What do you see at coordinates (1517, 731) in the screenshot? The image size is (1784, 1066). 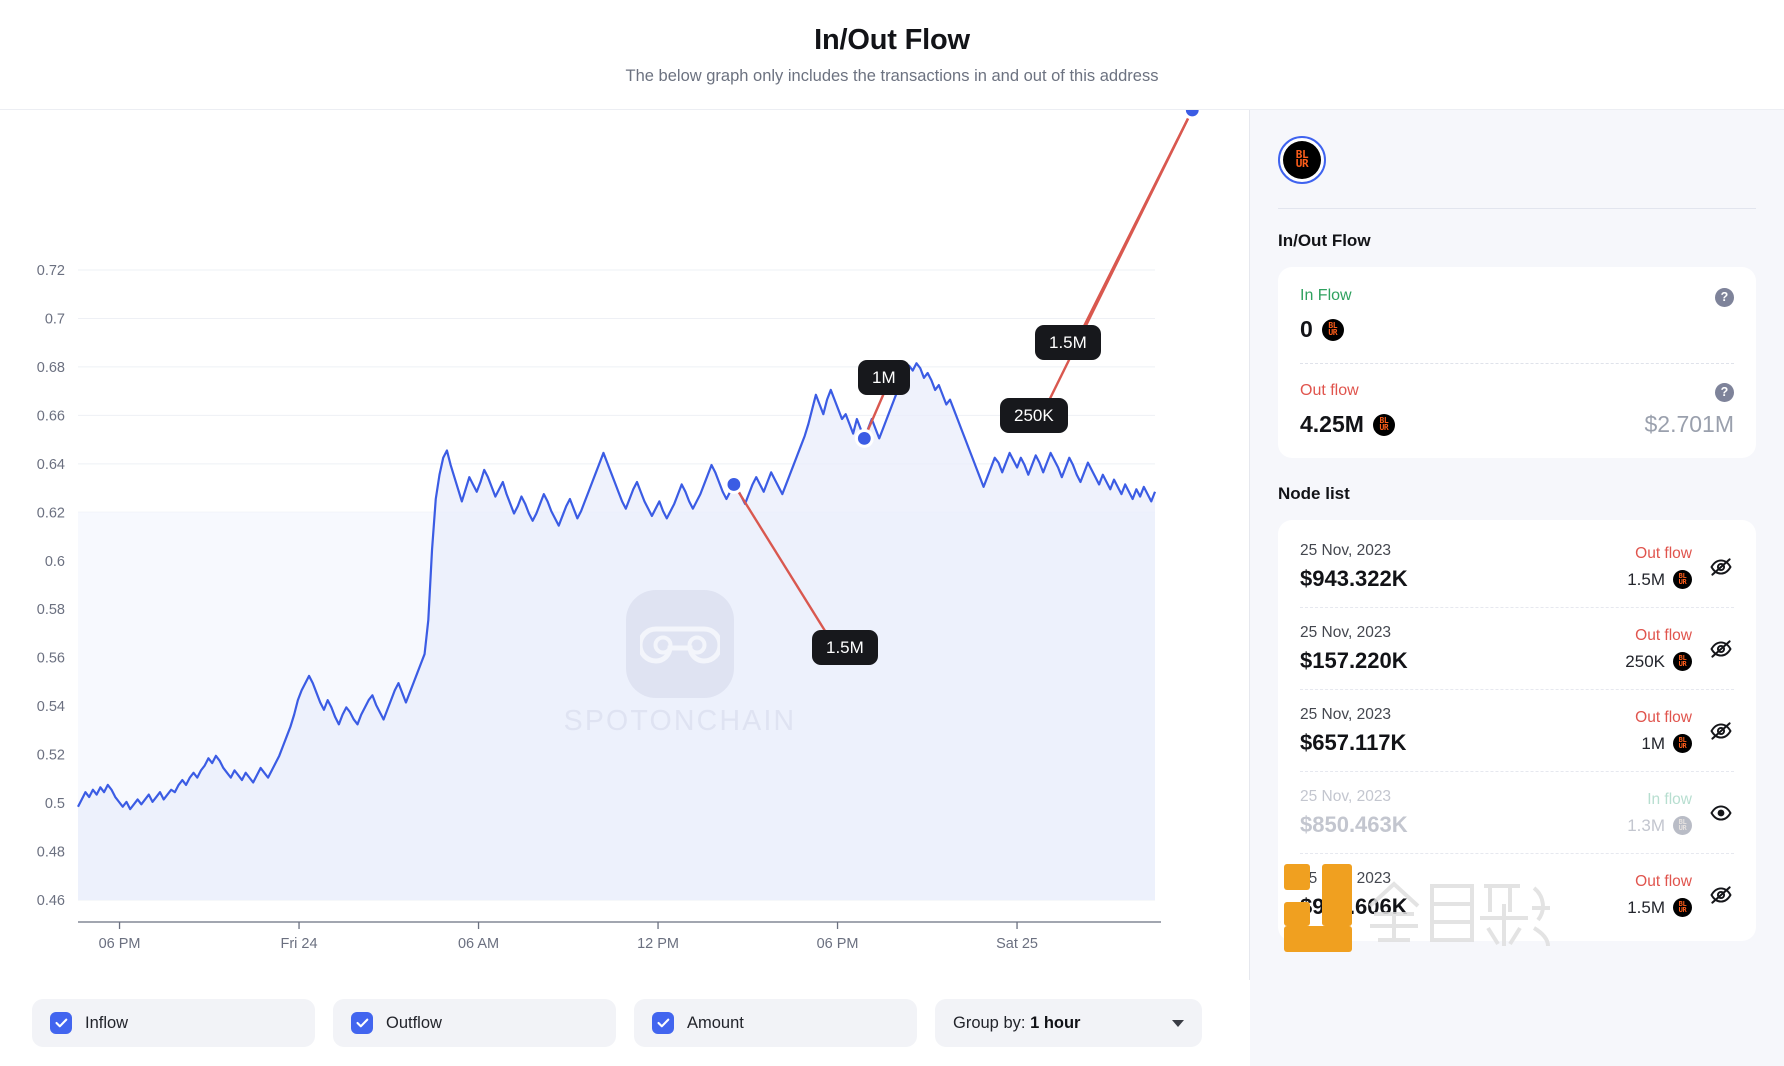 I see `node-list-item: 25 Nov, 2023 $657.117K Out flow 1M BL UR` at bounding box center [1517, 731].